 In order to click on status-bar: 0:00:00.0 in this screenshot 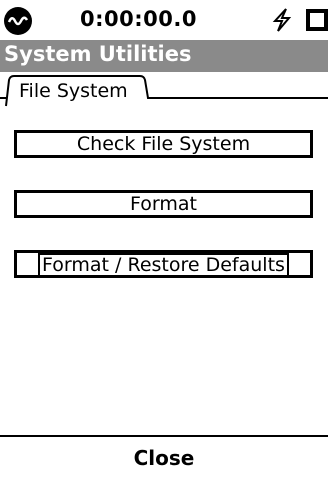, I will do `click(164, 20)`.